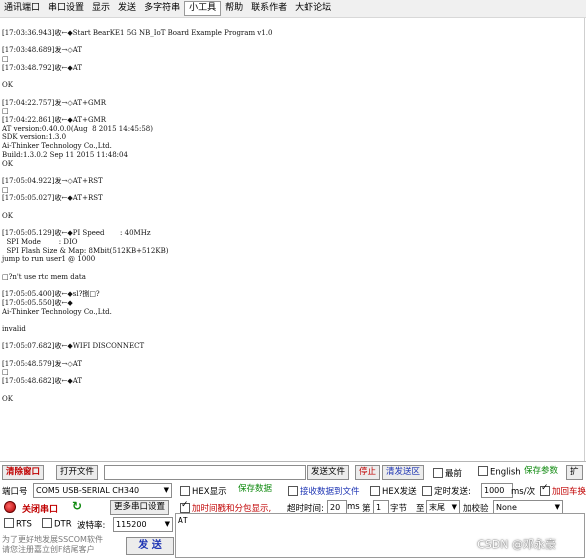 This screenshot has height=559, width=586. What do you see at coordinates (446, 491) in the screenshot?
I see `timed-send-checkbox: 定时发送:` at bounding box center [446, 491].